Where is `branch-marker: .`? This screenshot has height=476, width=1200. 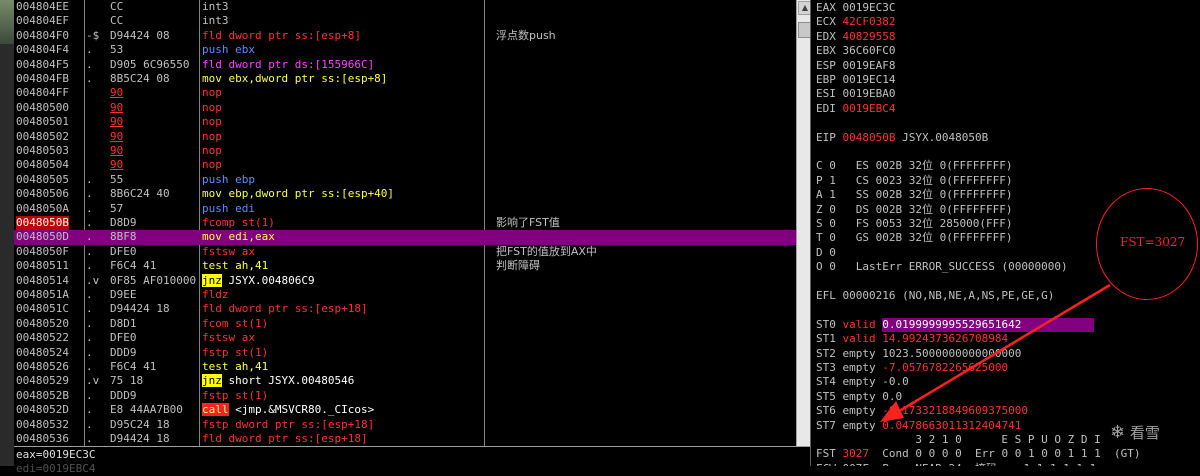 branch-marker: . is located at coordinates (89, 222).